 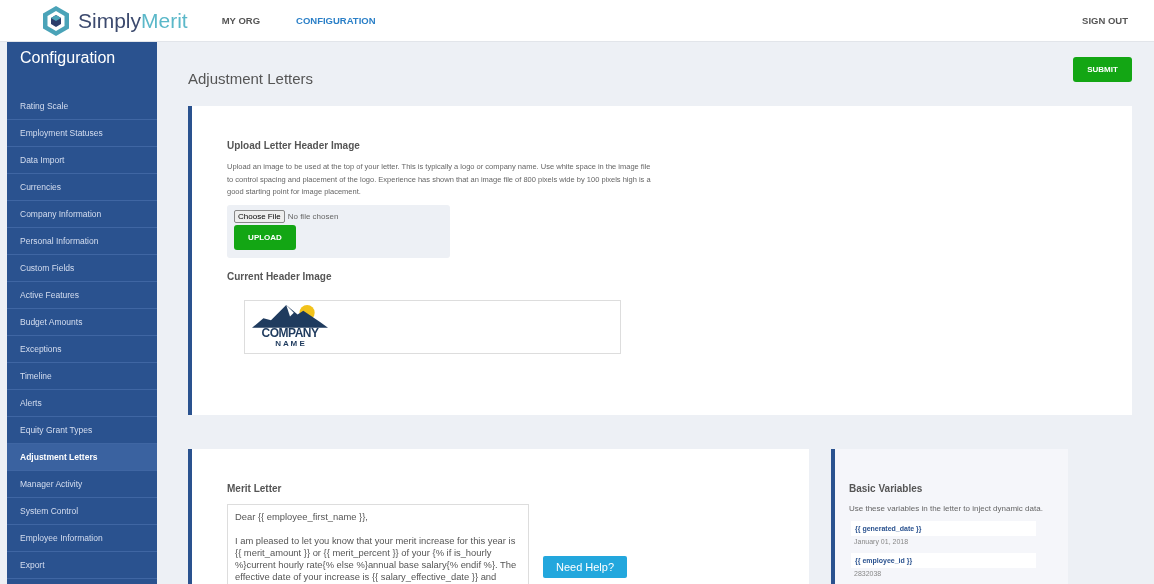 I want to click on sidebar-item: Currencies, so click(x=82, y=187).